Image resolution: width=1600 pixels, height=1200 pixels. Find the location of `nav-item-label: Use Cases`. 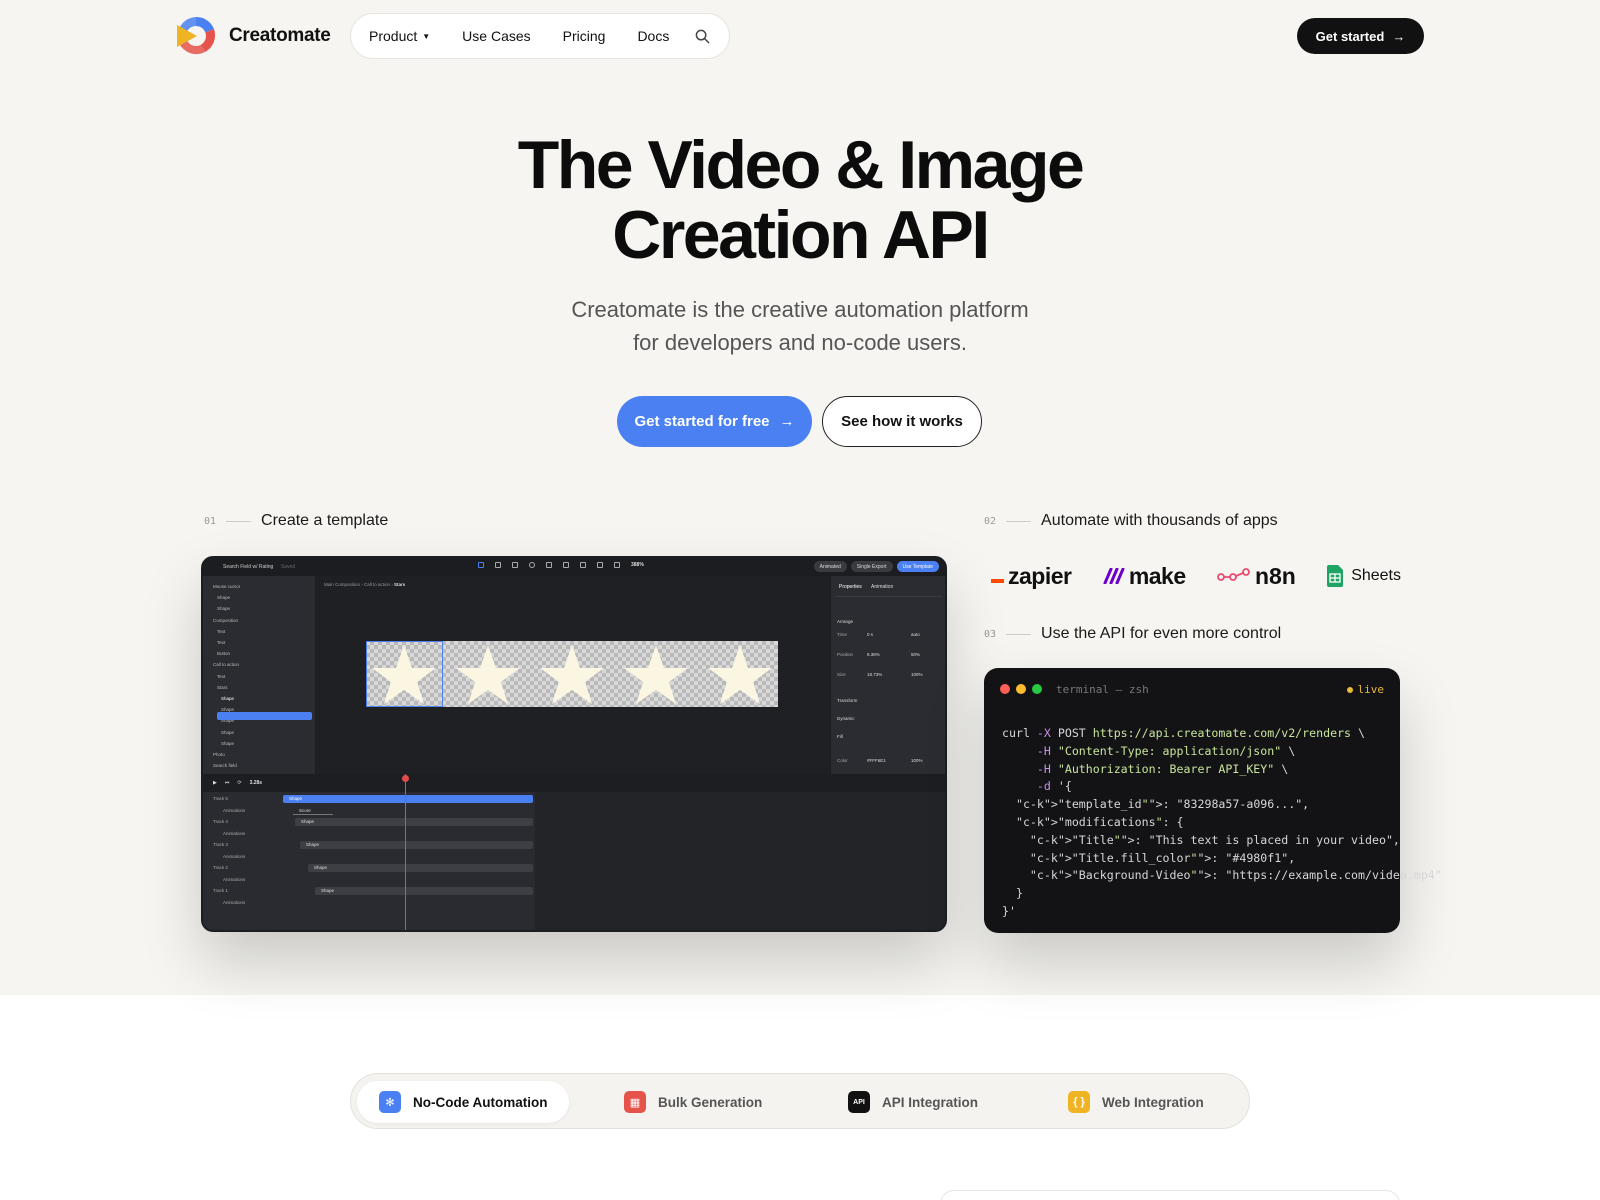

nav-item-label: Use Cases is located at coordinates (496, 36).